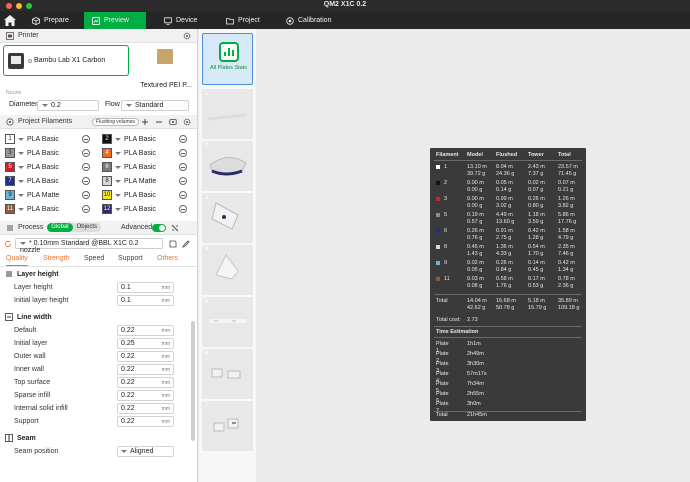 The height and width of the screenshot is (482, 690). Describe the element at coordinates (10, 153) in the screenshot. I see `filament-color-swatch: 3` at that location.